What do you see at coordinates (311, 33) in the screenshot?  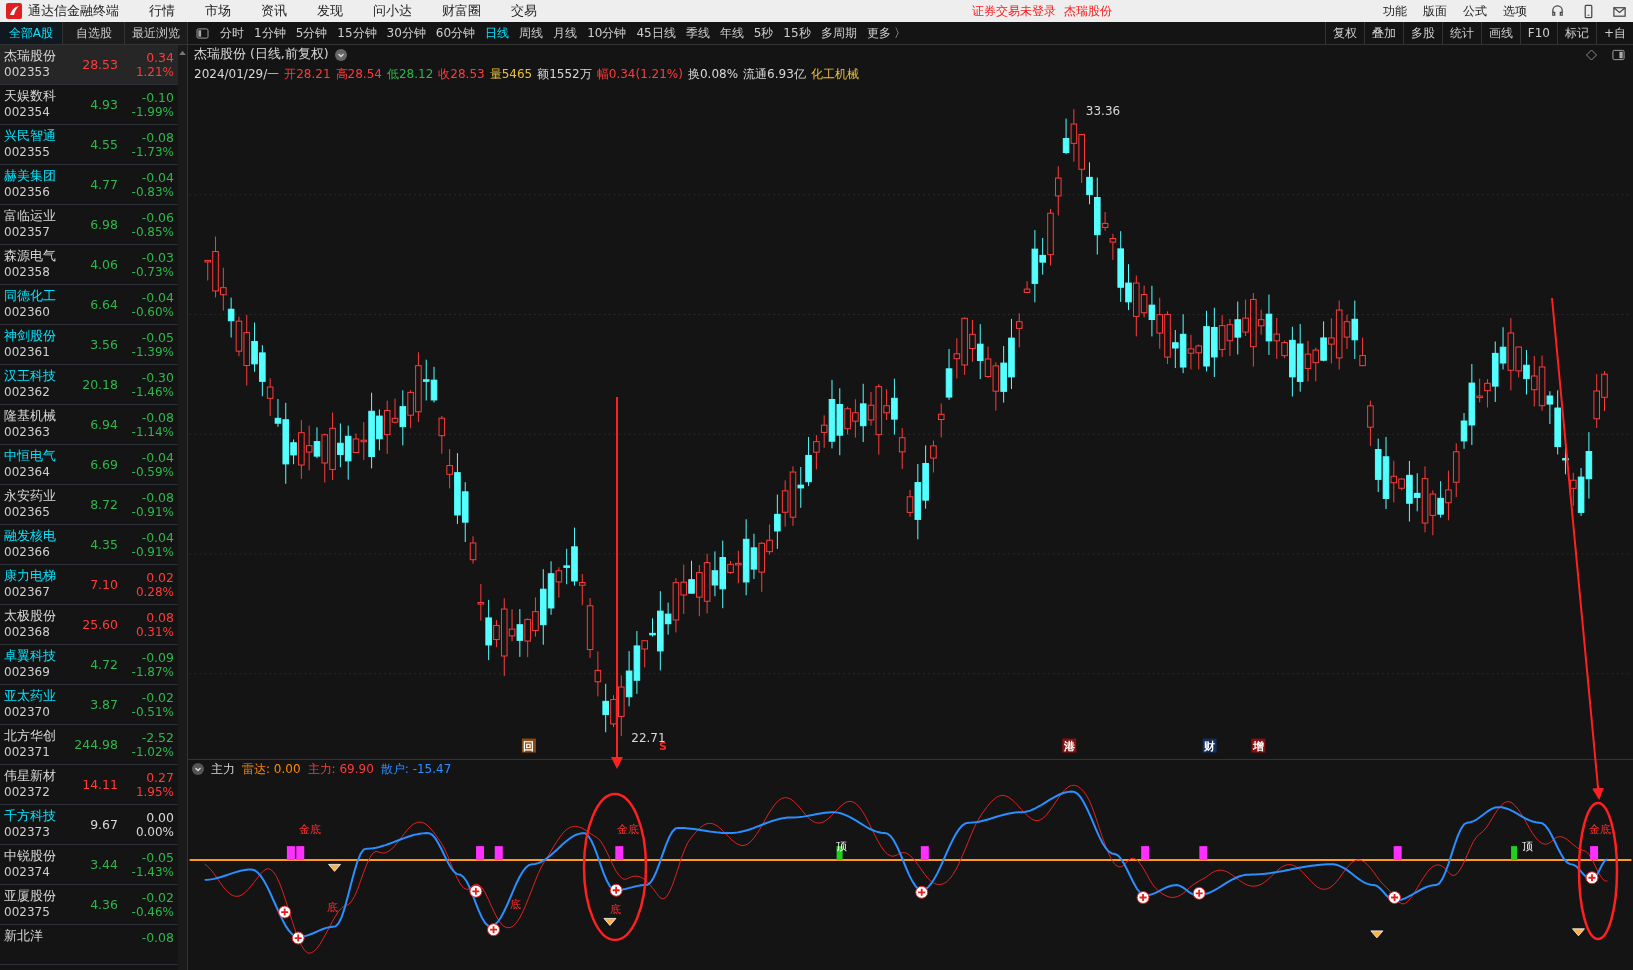 I see `period-tab: 5分钟` at bounding box center [311, 33].